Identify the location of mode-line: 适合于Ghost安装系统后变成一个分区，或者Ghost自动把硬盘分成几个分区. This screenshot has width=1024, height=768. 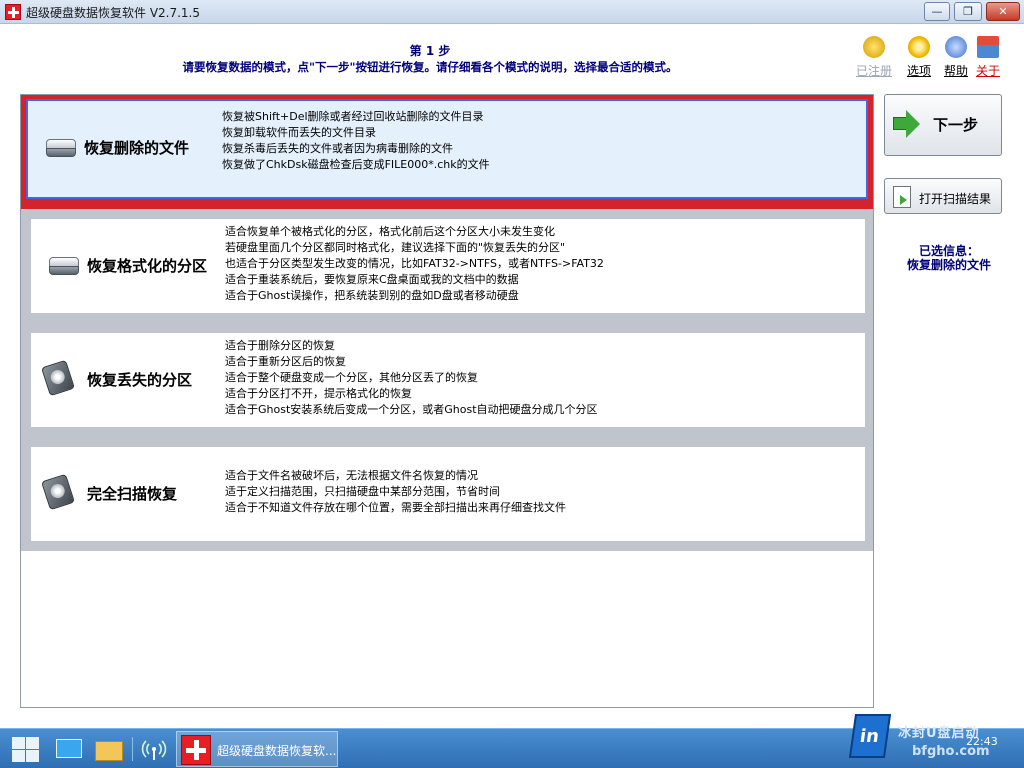
(411, 409).